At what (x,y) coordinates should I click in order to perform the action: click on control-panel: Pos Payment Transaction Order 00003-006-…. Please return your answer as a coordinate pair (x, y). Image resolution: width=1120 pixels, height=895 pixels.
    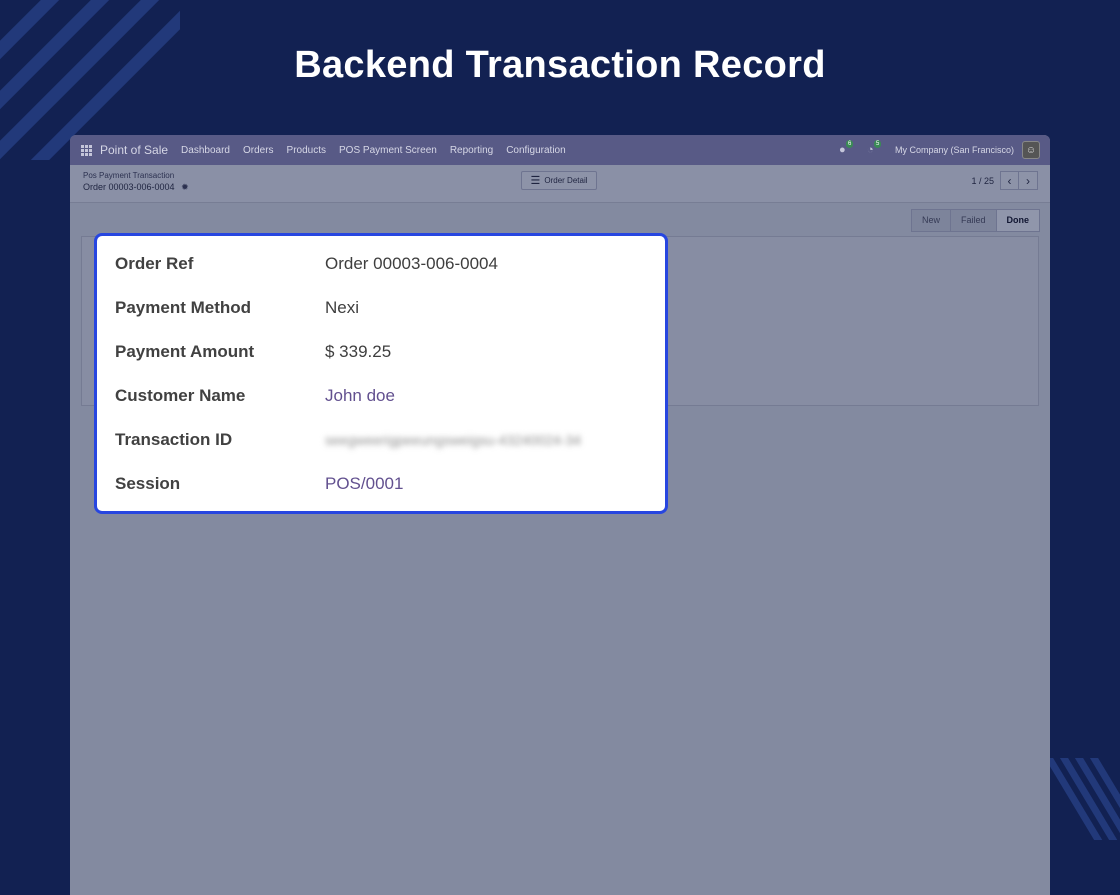
    Looking at the image, I should click on (560, 184).